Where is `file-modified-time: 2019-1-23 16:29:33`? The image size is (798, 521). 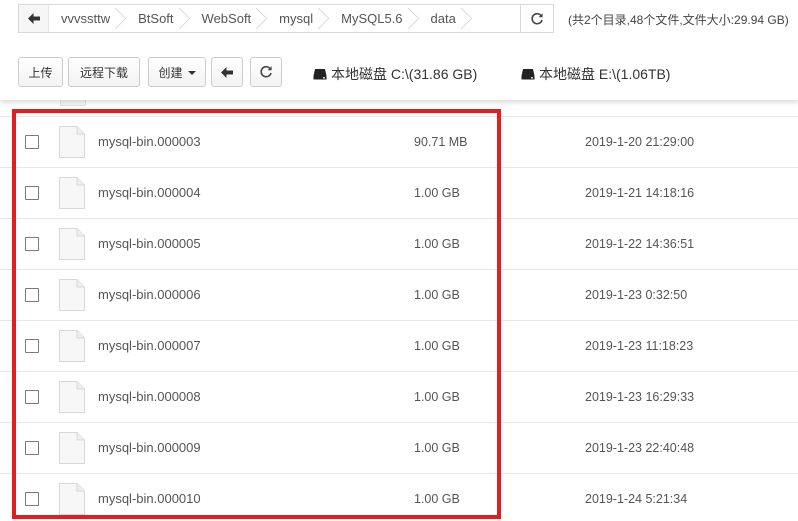 file-modified-time: 2019-1-23 16:29:33 is located at coordinates (640, 397).